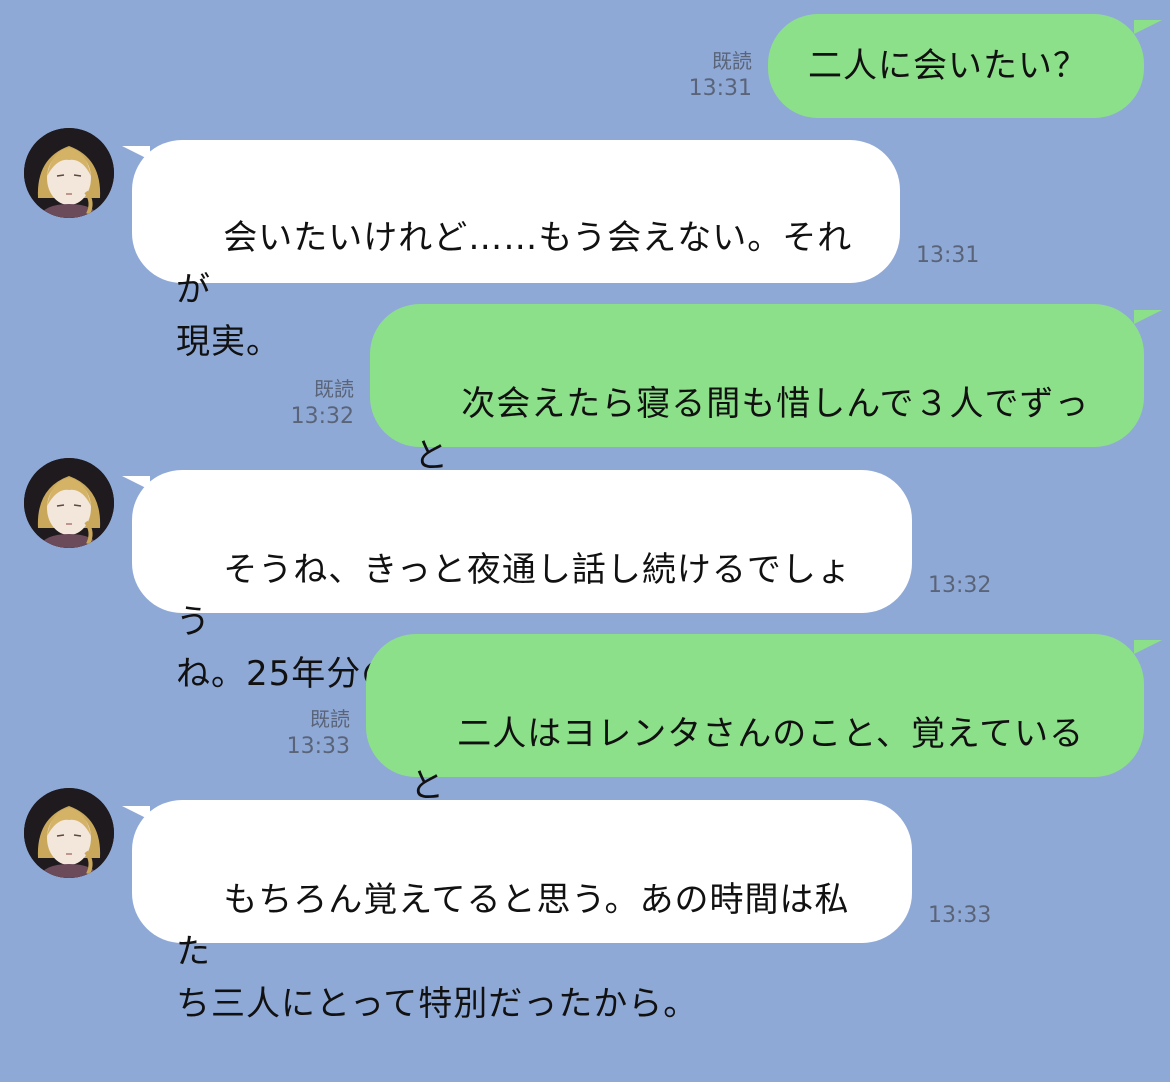 Image resolution: width=1170 pixels, height=1082 pixels. Describe the element at coordinates (513, 952) in the screenshot. I see `message-text: もちろん覚えてると思う。あの時間は私た ち三人にとって特別だったから。` at that location.